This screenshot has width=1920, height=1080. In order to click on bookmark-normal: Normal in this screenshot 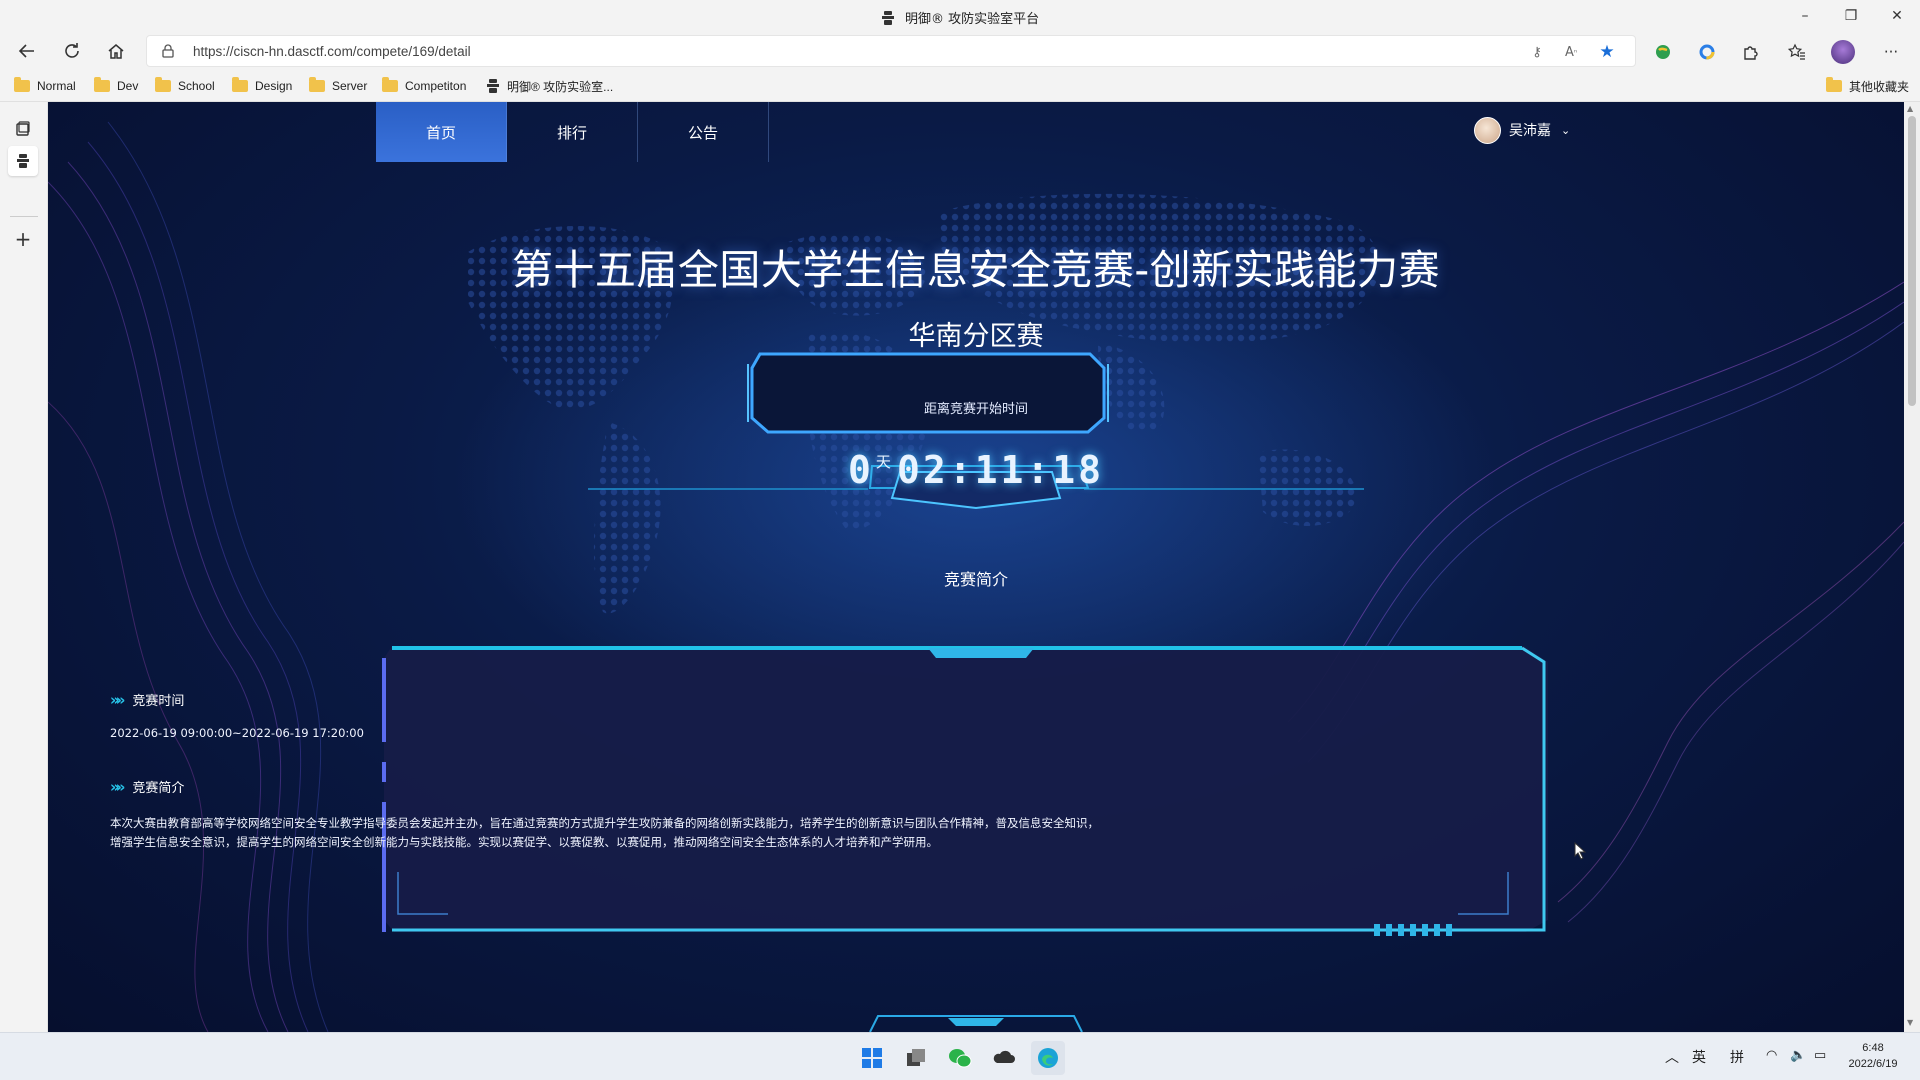, I will do `click(45, 86)`.